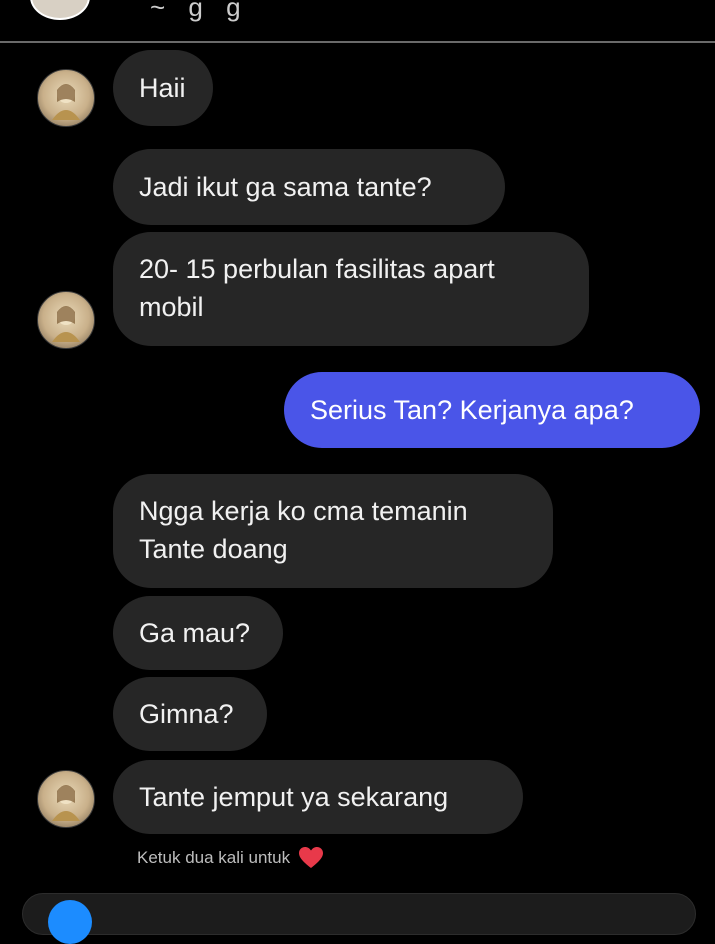 The height and width of the screenshot is (944, 715). Describe the element at coordinates (195, 633) in the screenshot. I see `message-text: Ga mau?` at that location.